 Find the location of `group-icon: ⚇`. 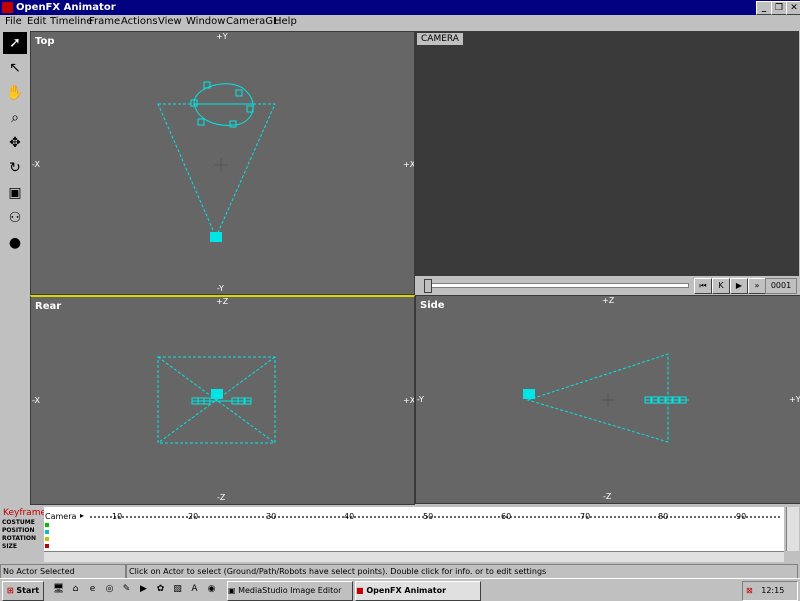

group-icon: ⚇ is located at coordinates (15, 218).